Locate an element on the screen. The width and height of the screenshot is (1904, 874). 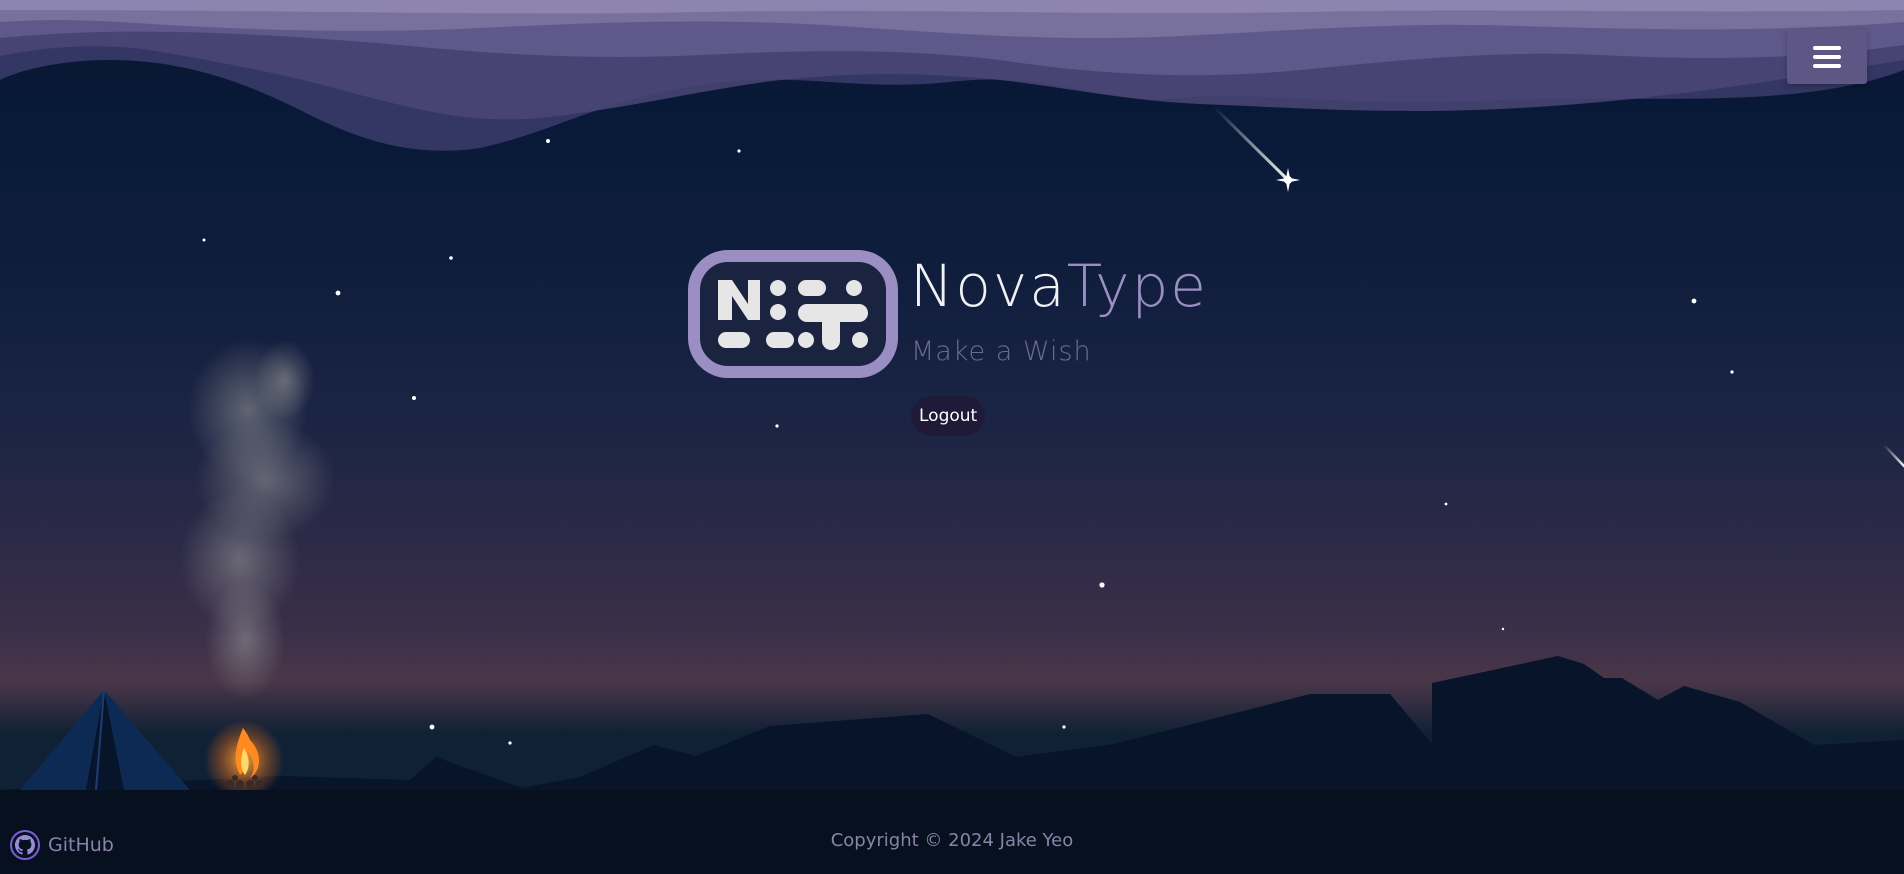
tent is located at coordinates (105, 740).